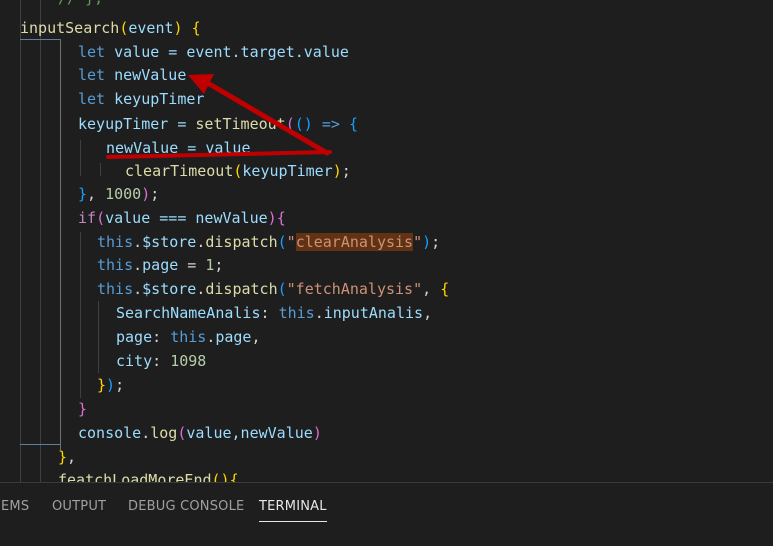  What do you see at coordinates (40, 444) in the screenshot?
I see `active-scope-bracket` at bounding box center [40, 444].